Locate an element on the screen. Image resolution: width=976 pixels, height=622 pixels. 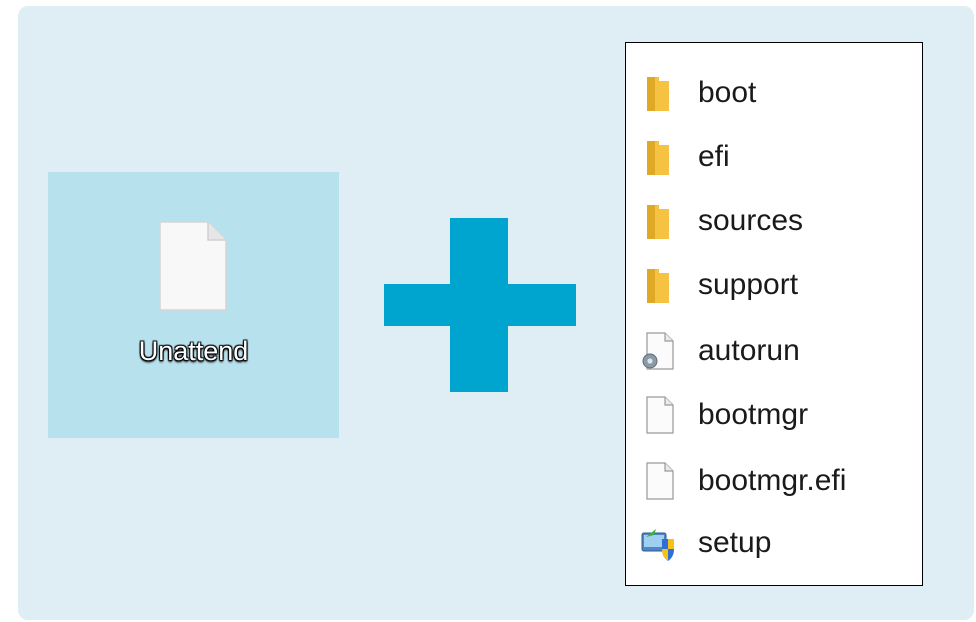
list-item-label: efi is located at coordinates (714, 156).